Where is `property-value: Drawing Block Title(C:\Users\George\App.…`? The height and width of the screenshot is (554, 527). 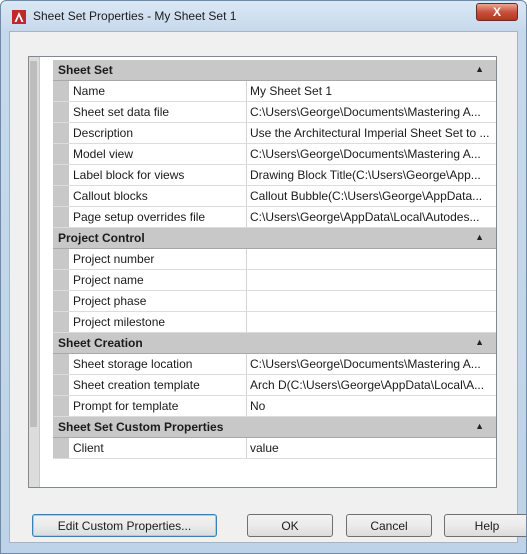 property-value: Drawing Block Title(C:\Users\George\App.… is located at coordinates (371, 175).